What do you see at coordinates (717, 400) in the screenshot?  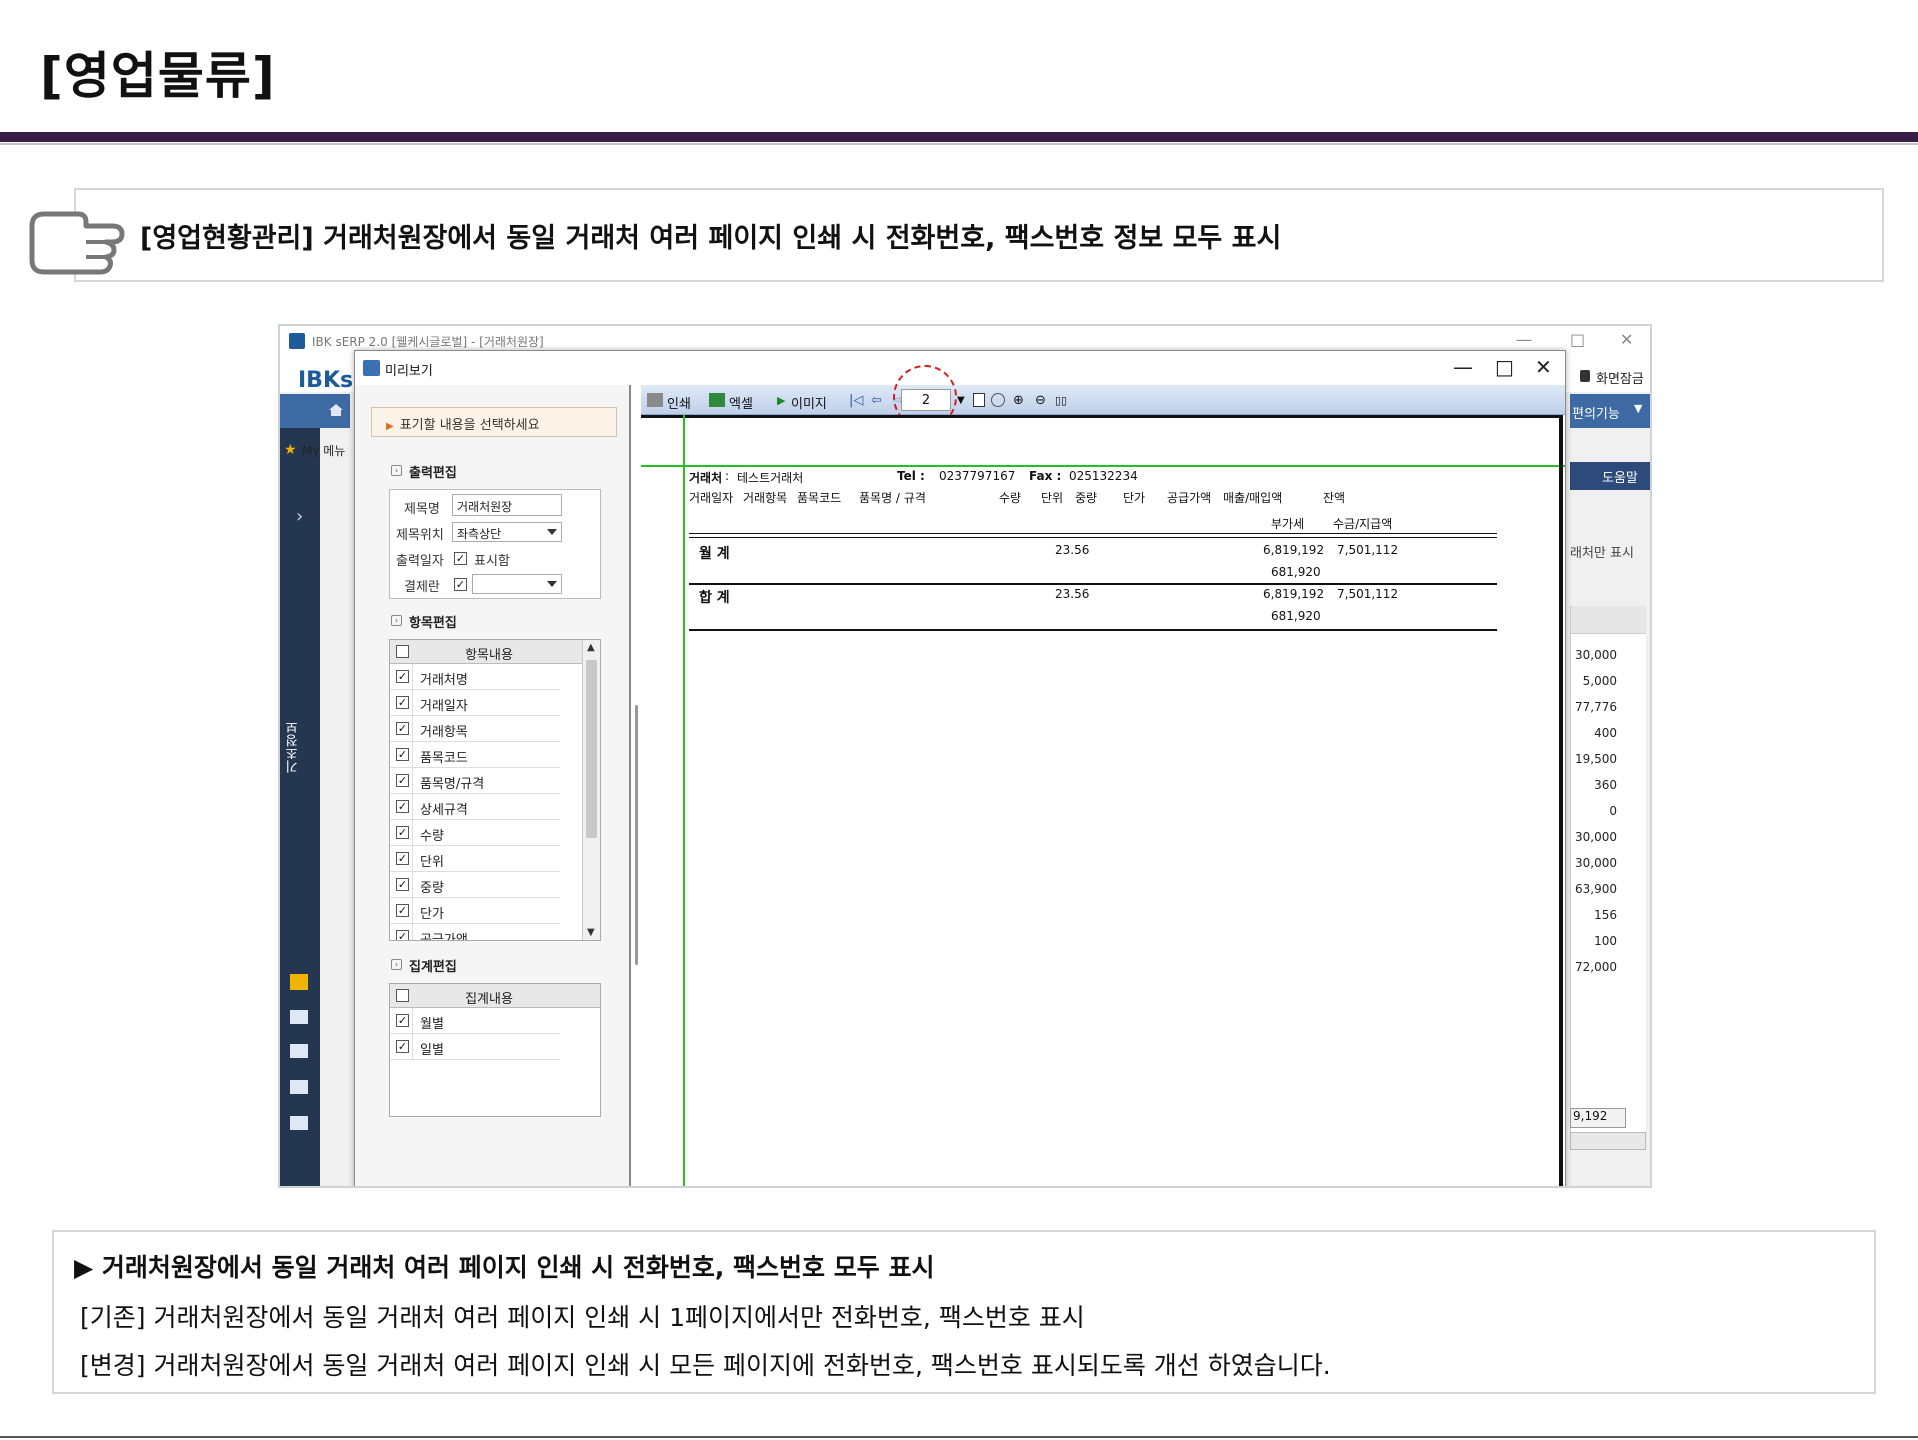 I see `excel-icon` at bounding box center [717, 400].